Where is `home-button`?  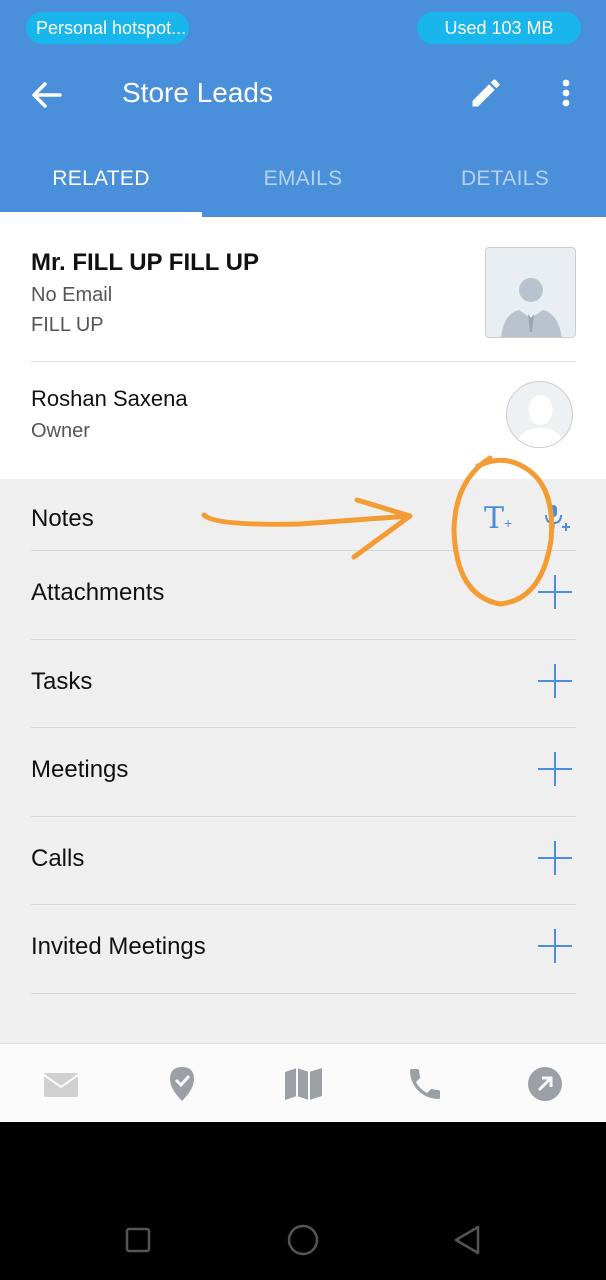 home-button is located at coordinates (303, 1240).